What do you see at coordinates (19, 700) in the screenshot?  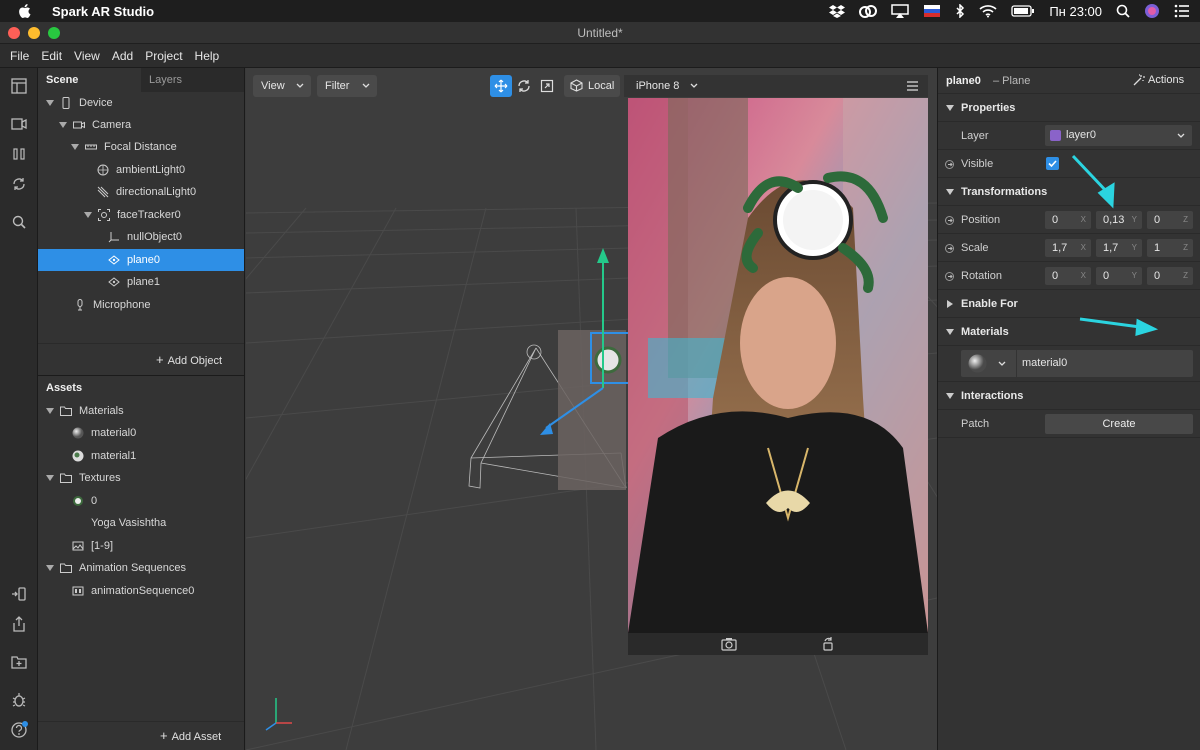 I see `bug-report-icon` at bounding box center [19, 700].